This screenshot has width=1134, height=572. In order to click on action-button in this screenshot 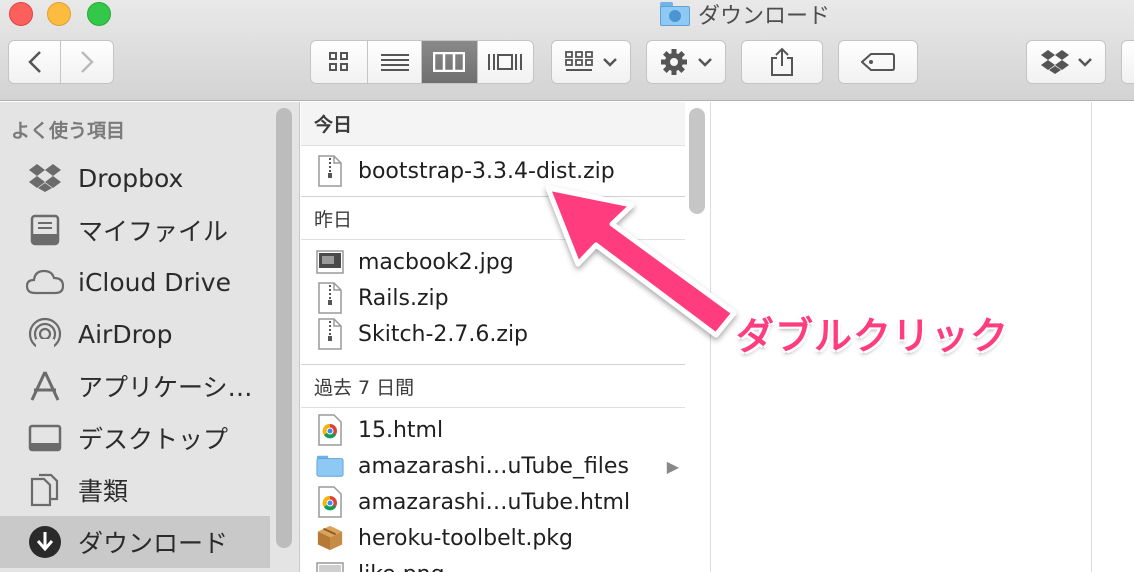, I will do `click(686, 62)`.